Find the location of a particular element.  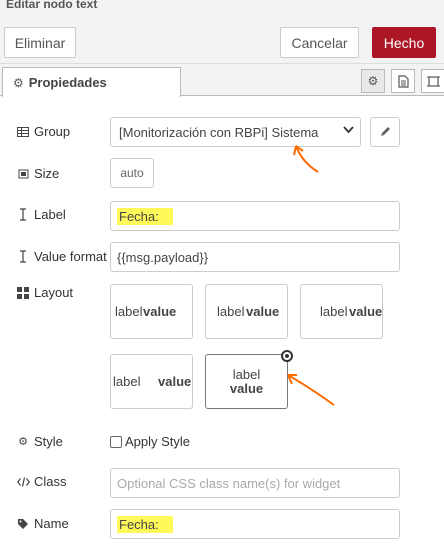

value-format-label: Value format is located at coordinates (61, 256).